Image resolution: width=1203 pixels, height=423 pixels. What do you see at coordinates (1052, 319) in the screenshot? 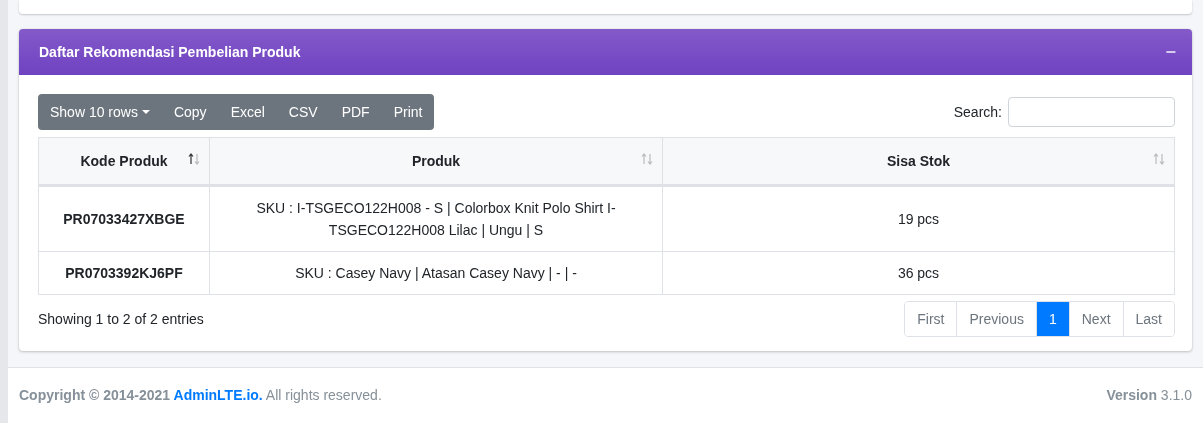
I see `page-button: 1` at bounding box center [1052, 319].